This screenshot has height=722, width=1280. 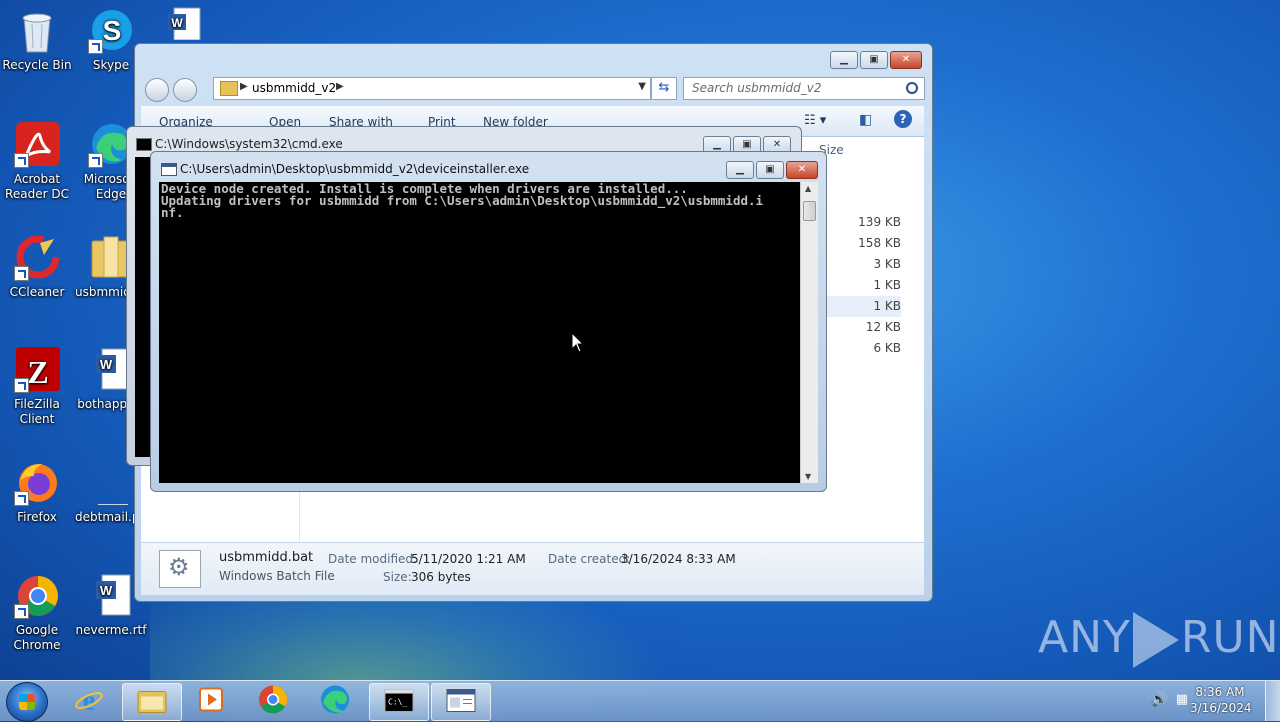 What do you see at coordinates (879, 243) in the screenshot?
I see `file-size-cell: 158 KB` at bounding box center [879, 243].